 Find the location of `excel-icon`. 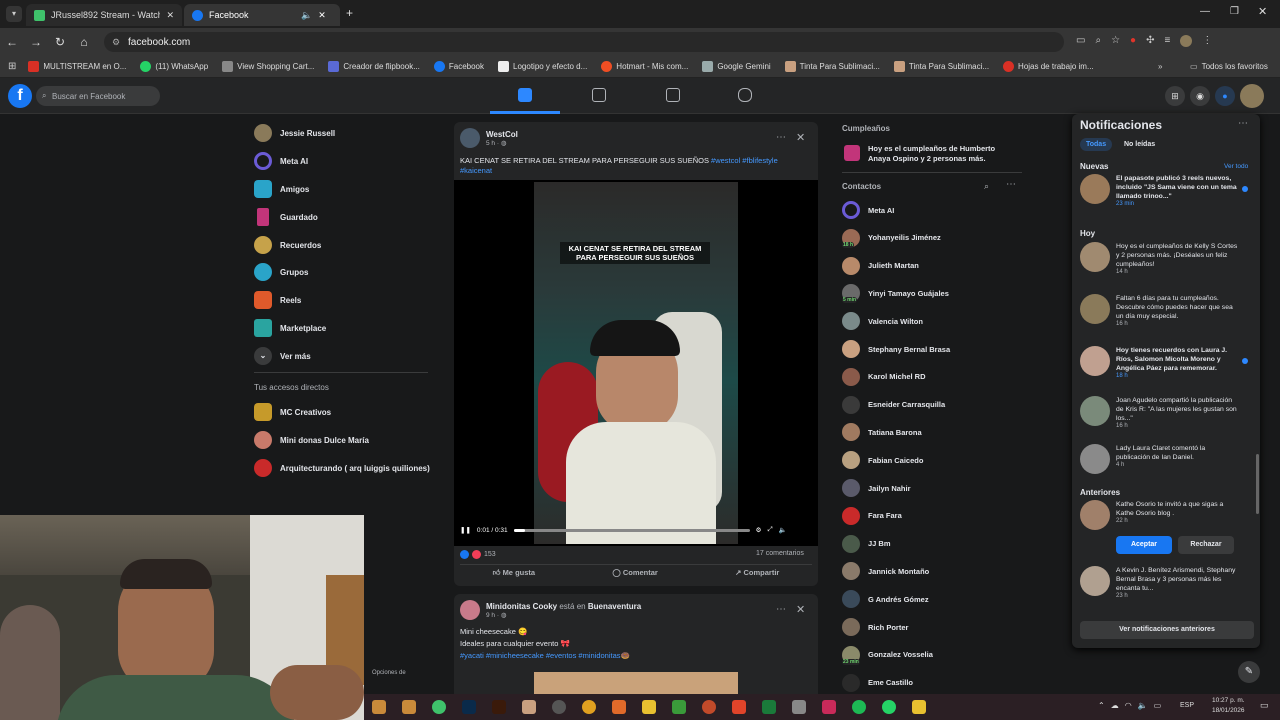

excel-icon is located at coordinates (769, 707).